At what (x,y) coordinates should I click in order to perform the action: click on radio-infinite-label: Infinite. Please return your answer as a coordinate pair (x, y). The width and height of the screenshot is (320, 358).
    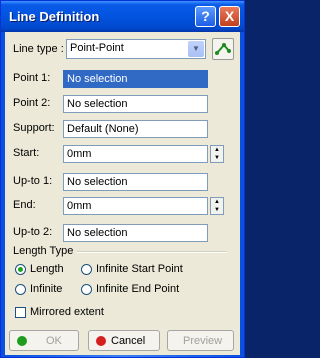
    Looking at the image, I should click on (46, 289).